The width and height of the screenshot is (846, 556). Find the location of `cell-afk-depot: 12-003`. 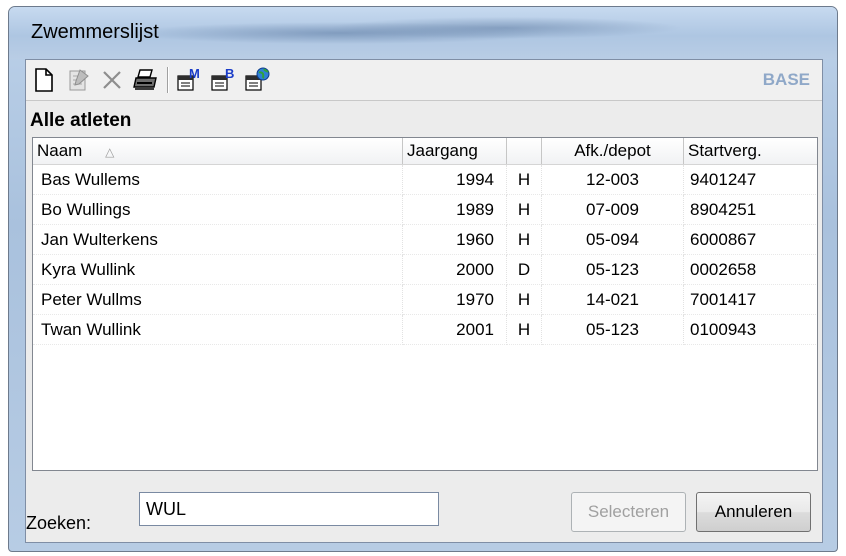

cell-afk-depot: 12-003 is located at coordinates (613, 180).